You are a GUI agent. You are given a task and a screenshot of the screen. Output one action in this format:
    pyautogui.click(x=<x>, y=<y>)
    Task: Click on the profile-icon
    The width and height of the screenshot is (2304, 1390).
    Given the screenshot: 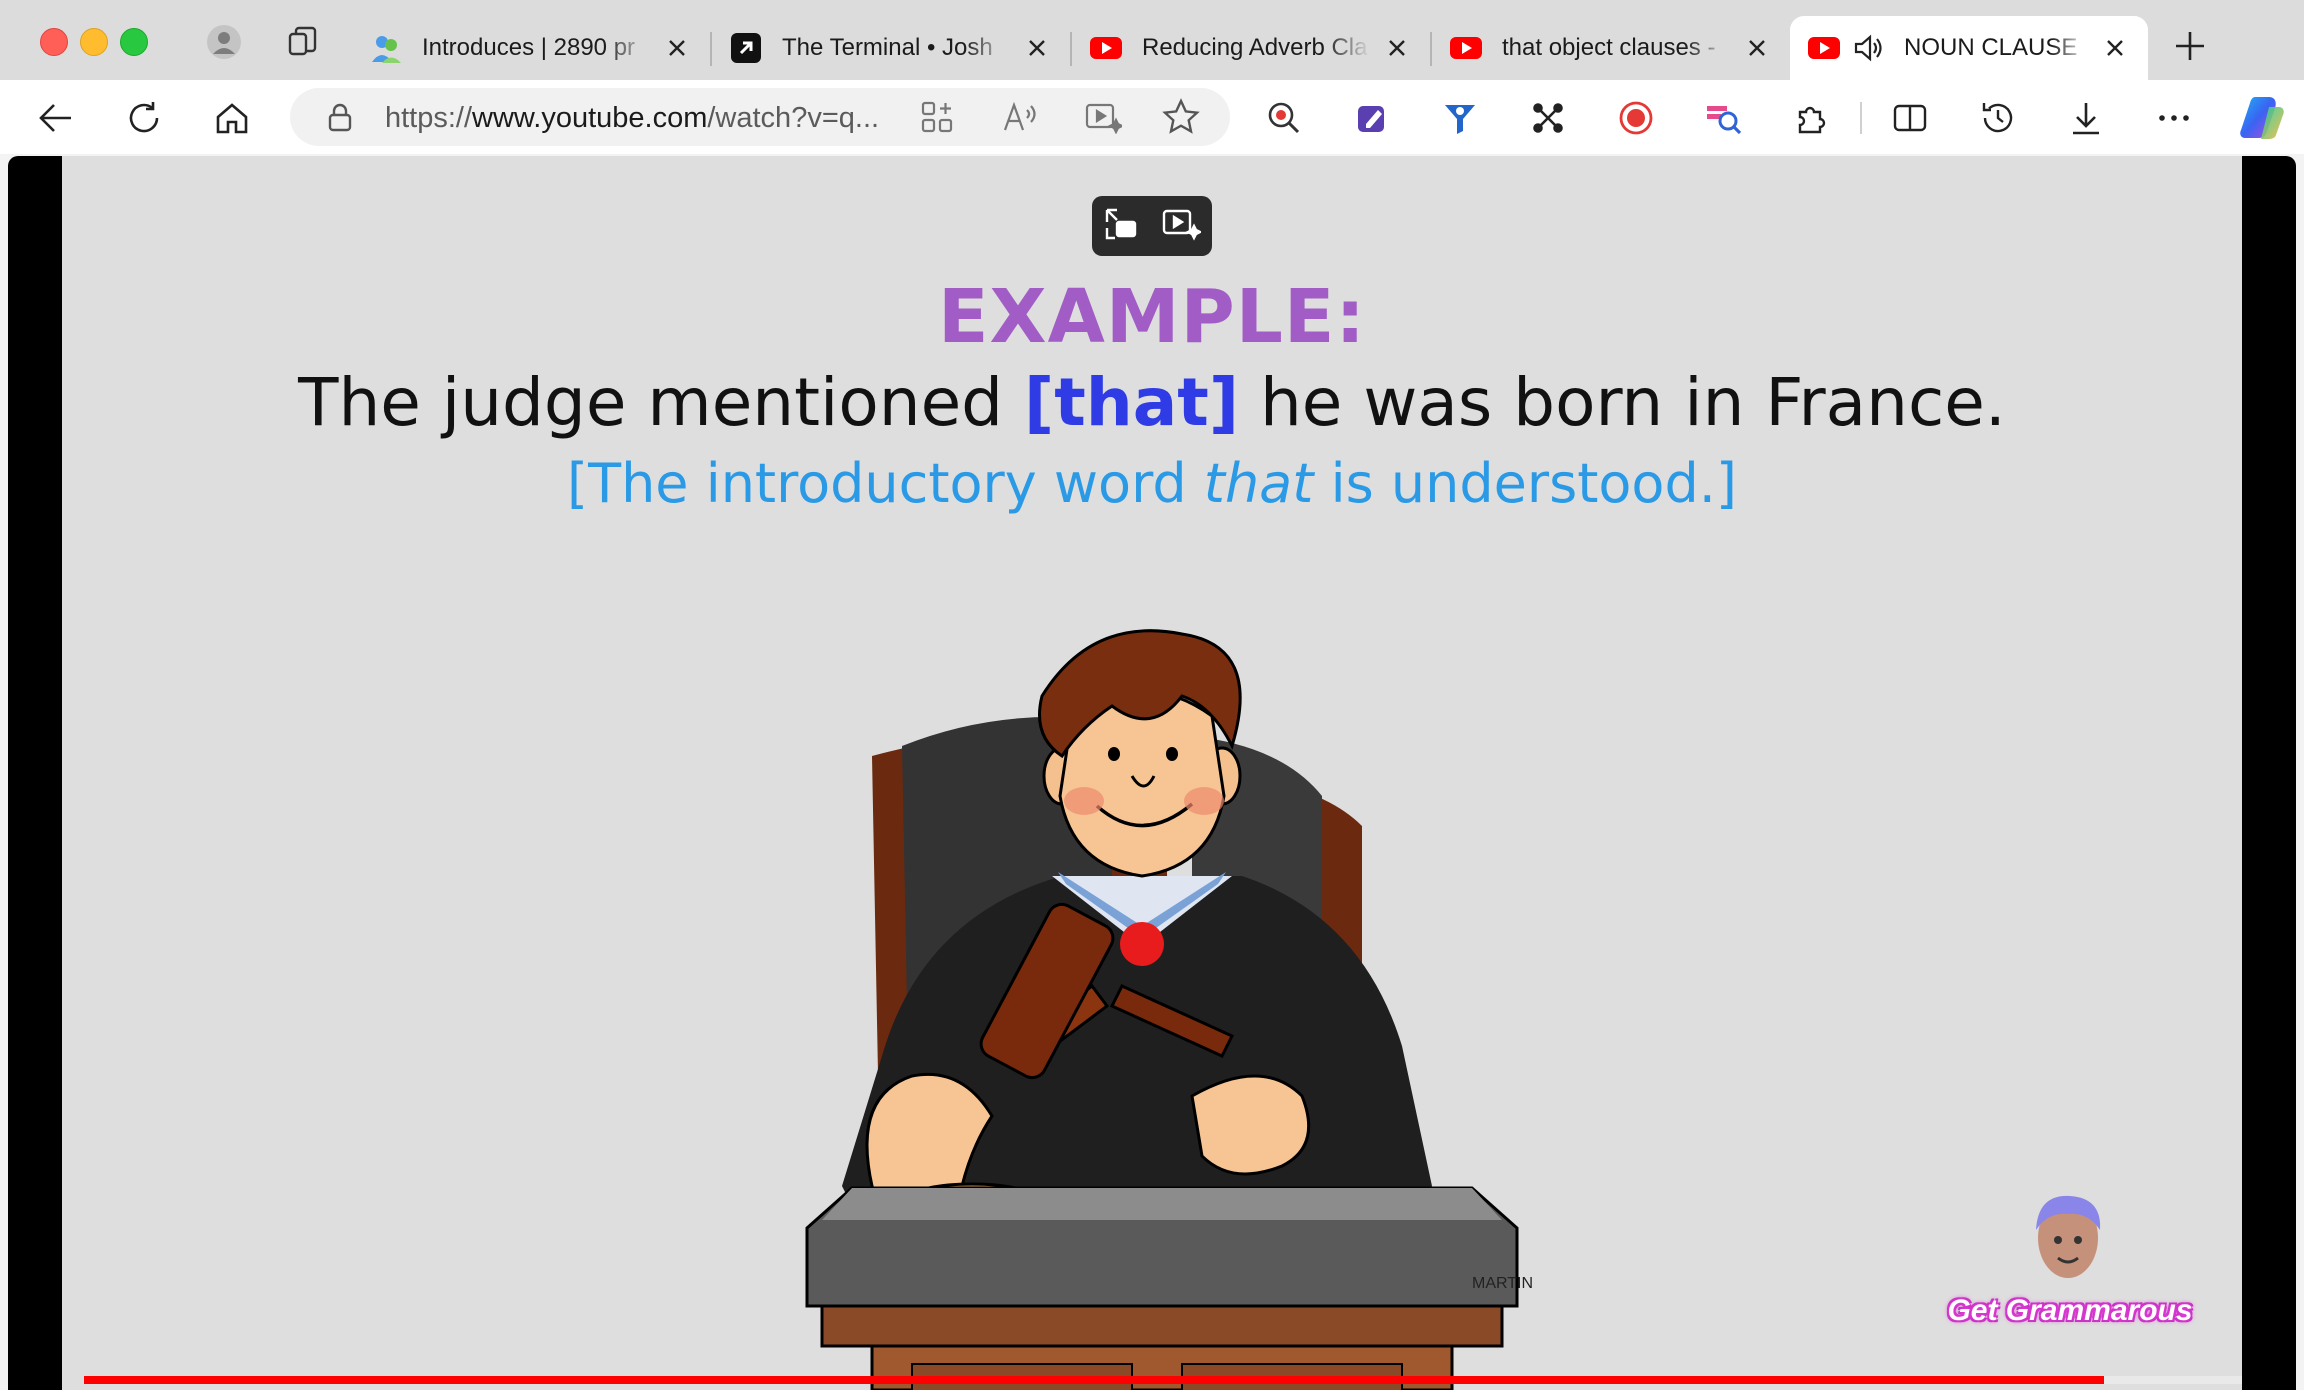 What is the action you would take?
    pyautogui.click(x=224, y=42)
    